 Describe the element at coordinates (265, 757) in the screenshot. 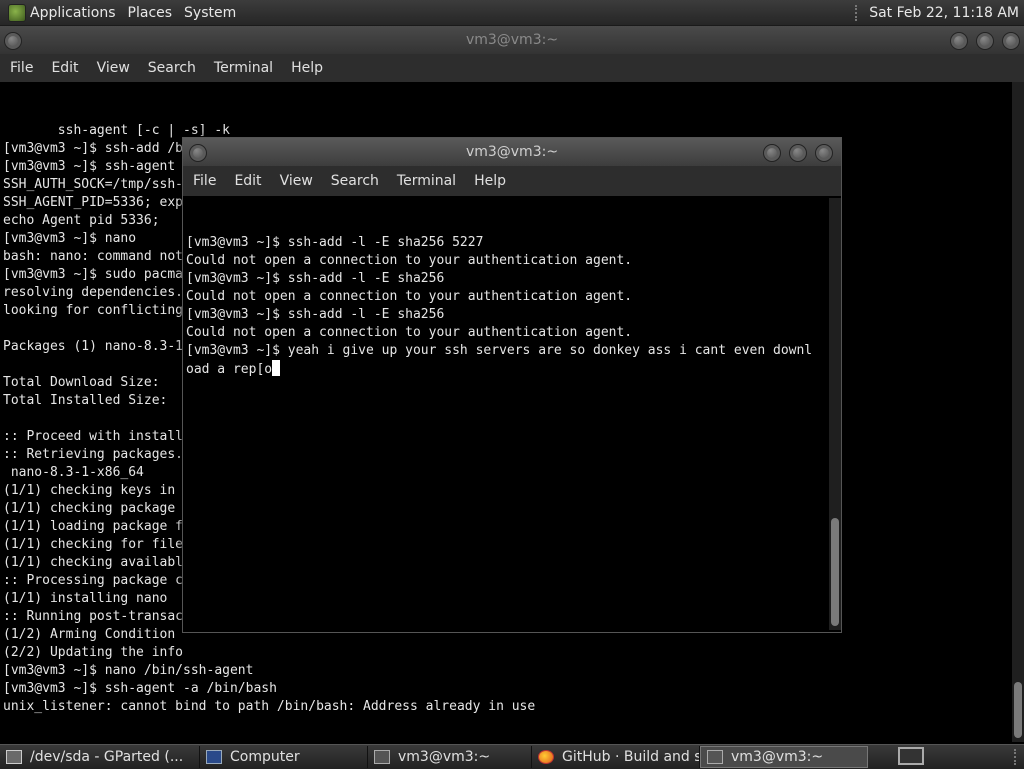

I see `task-label: Computer` at that location.